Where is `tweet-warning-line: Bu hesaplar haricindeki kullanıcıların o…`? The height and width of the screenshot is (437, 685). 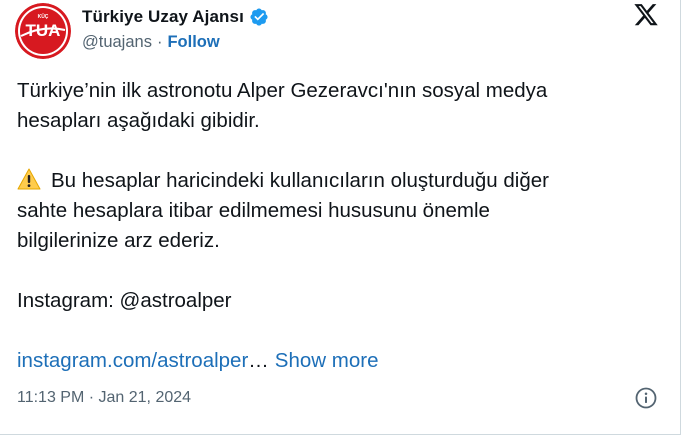
tweet-warning-line: Bu hesaplar haricindeki kullanıcıların o… is located at coordinates (342, 181).